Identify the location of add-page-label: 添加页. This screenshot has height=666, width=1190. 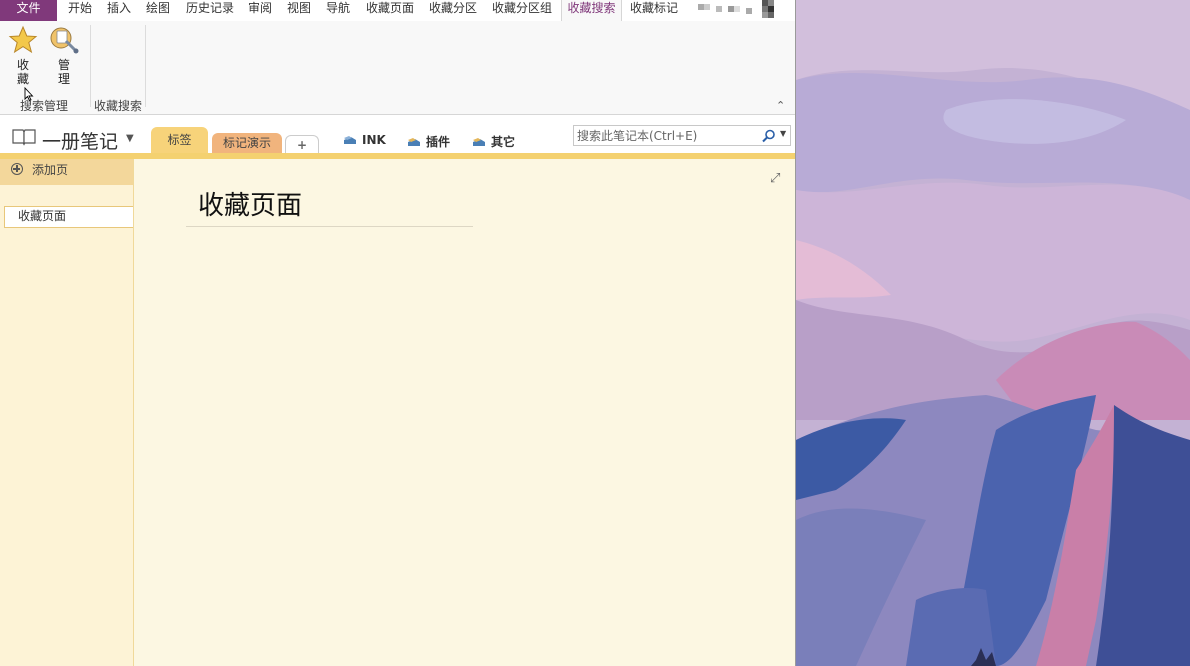
(50, 170).